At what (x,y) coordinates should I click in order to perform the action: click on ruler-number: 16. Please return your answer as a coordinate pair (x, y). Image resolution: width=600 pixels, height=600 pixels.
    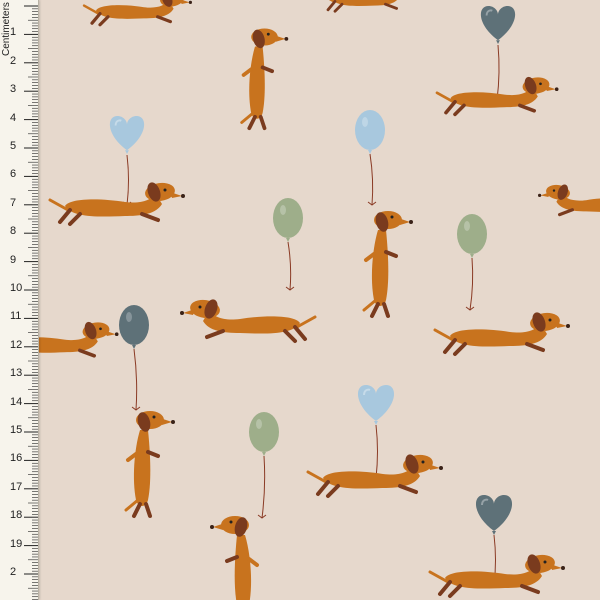
    Looking at the image, I should click on (16, 458).